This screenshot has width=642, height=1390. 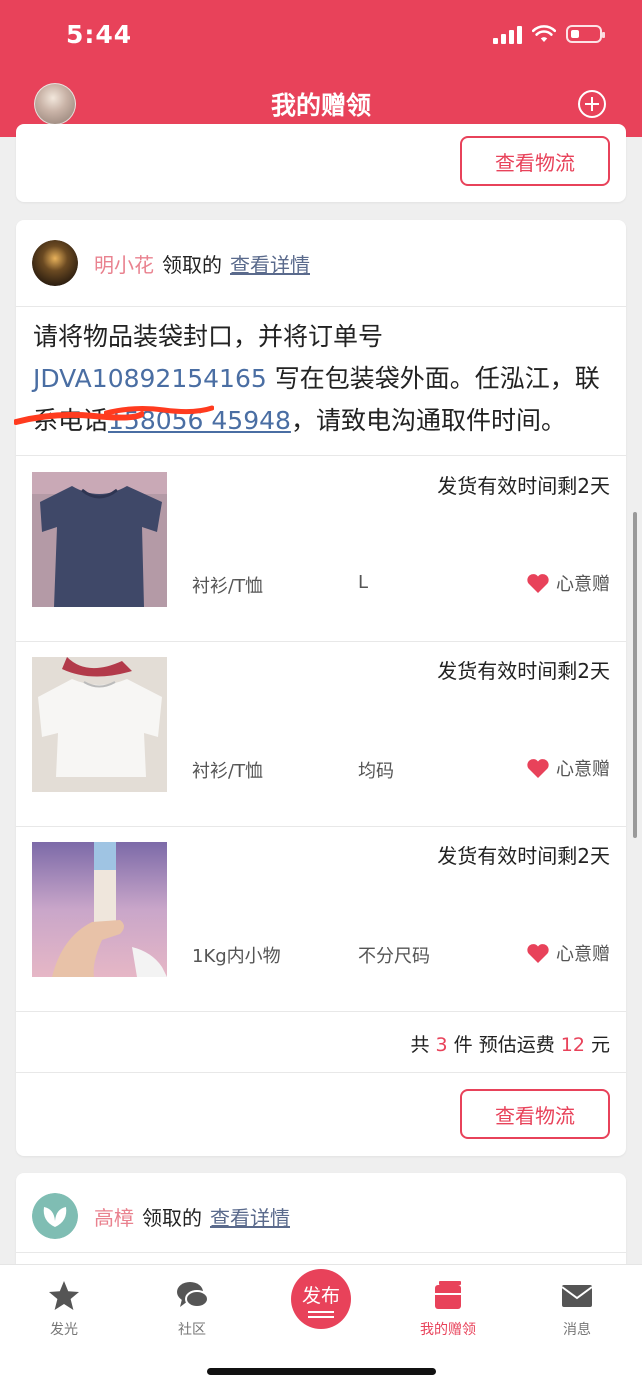 What do you see at coordinates (585, 34) in the screenshot?
I see `battery-icon` at bounding box center [585, 34].